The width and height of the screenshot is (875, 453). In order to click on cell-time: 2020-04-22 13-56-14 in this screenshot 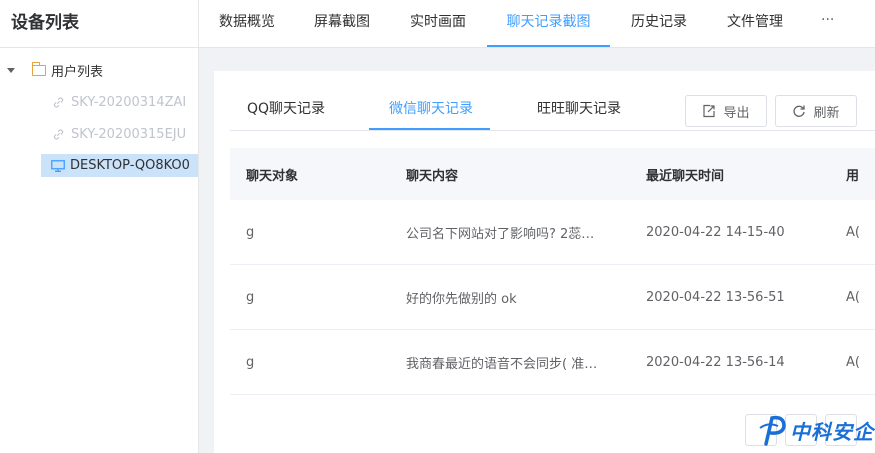, I will do `click(715, 362)`.